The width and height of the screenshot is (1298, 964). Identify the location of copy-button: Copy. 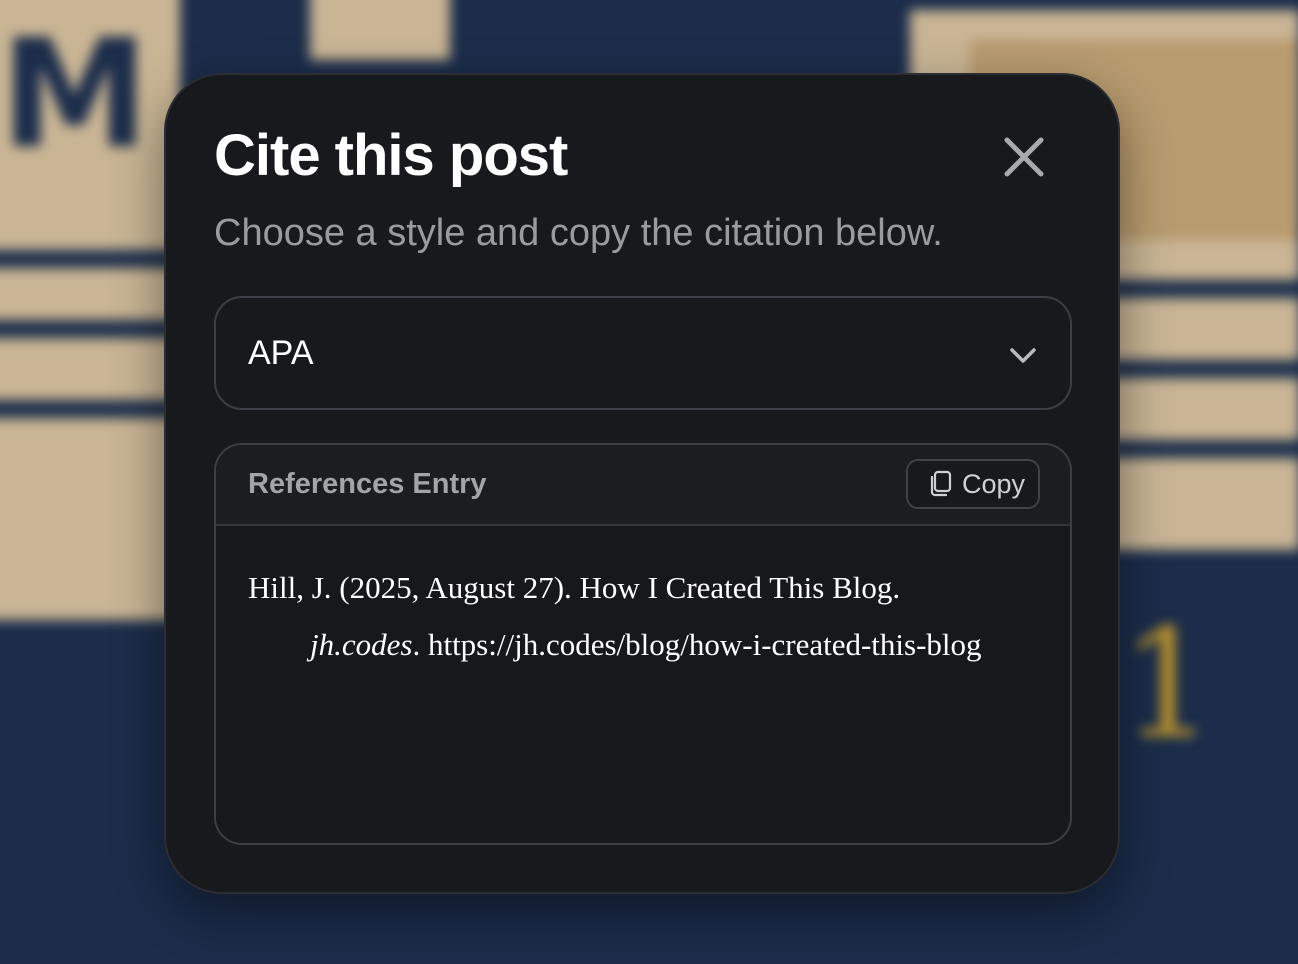
(973, 484).